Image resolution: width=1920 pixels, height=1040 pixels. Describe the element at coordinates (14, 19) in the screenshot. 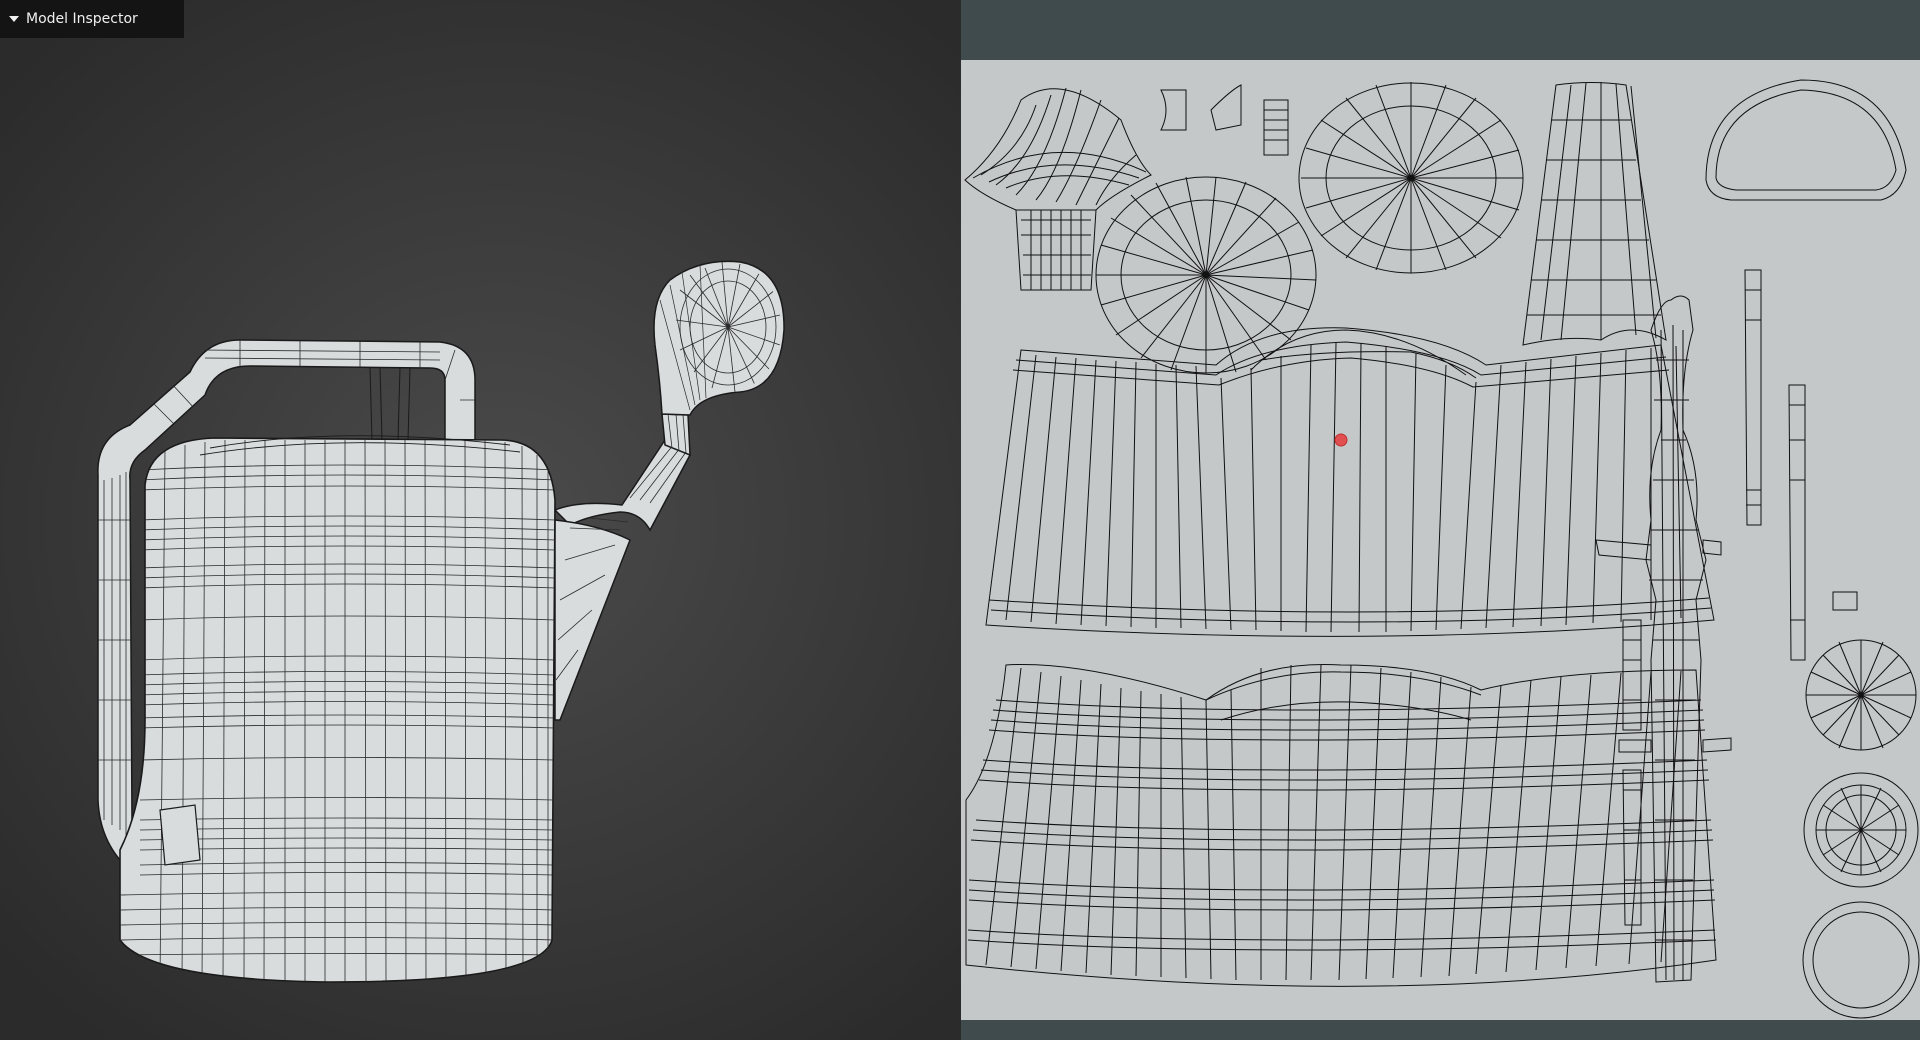

I see `triangle-down-icon` at that location.